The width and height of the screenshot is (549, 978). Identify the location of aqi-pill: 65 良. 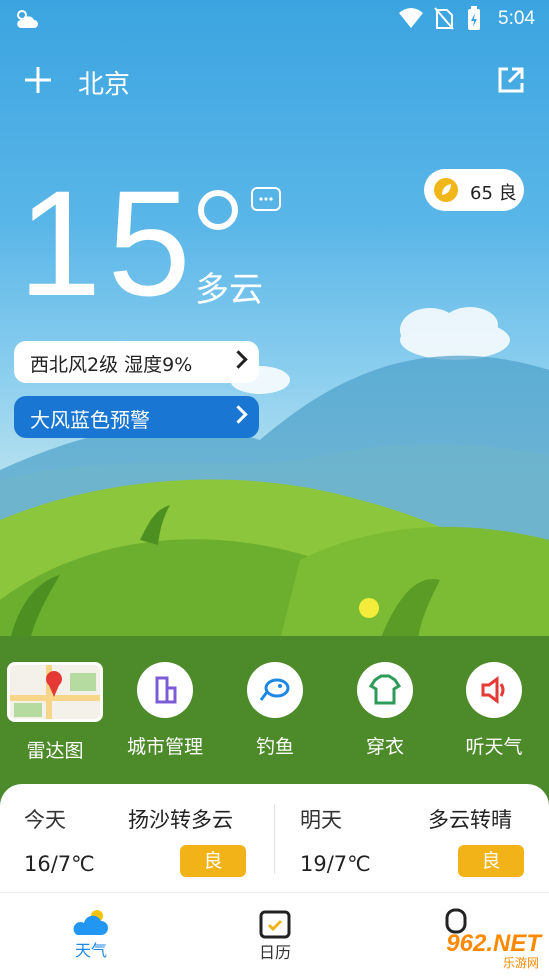
(474, 190).